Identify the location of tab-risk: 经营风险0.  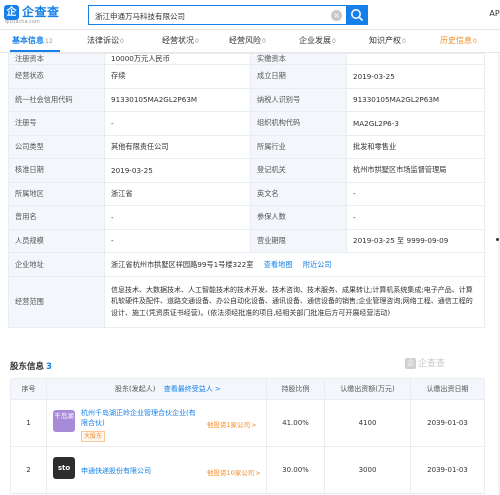
(247, 40).